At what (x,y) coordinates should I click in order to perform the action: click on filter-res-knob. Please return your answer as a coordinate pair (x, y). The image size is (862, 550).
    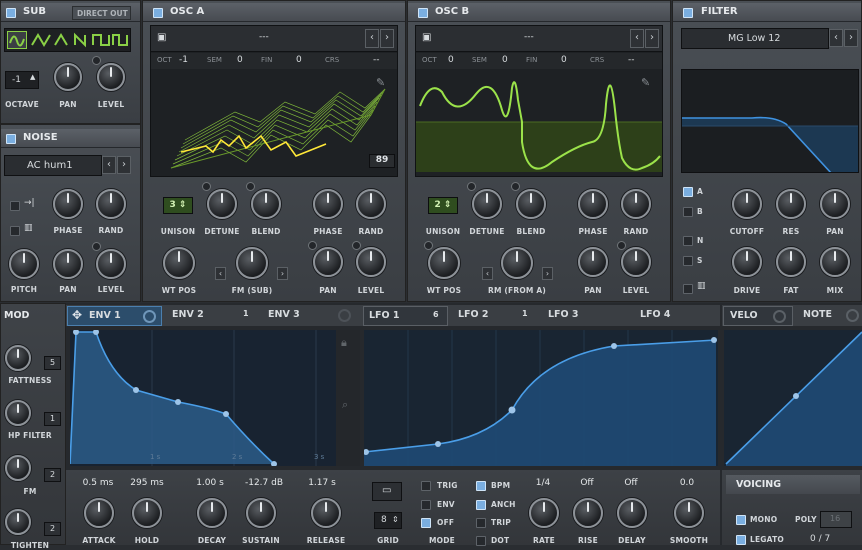
    Looking at the image, I should click on (791, 204).